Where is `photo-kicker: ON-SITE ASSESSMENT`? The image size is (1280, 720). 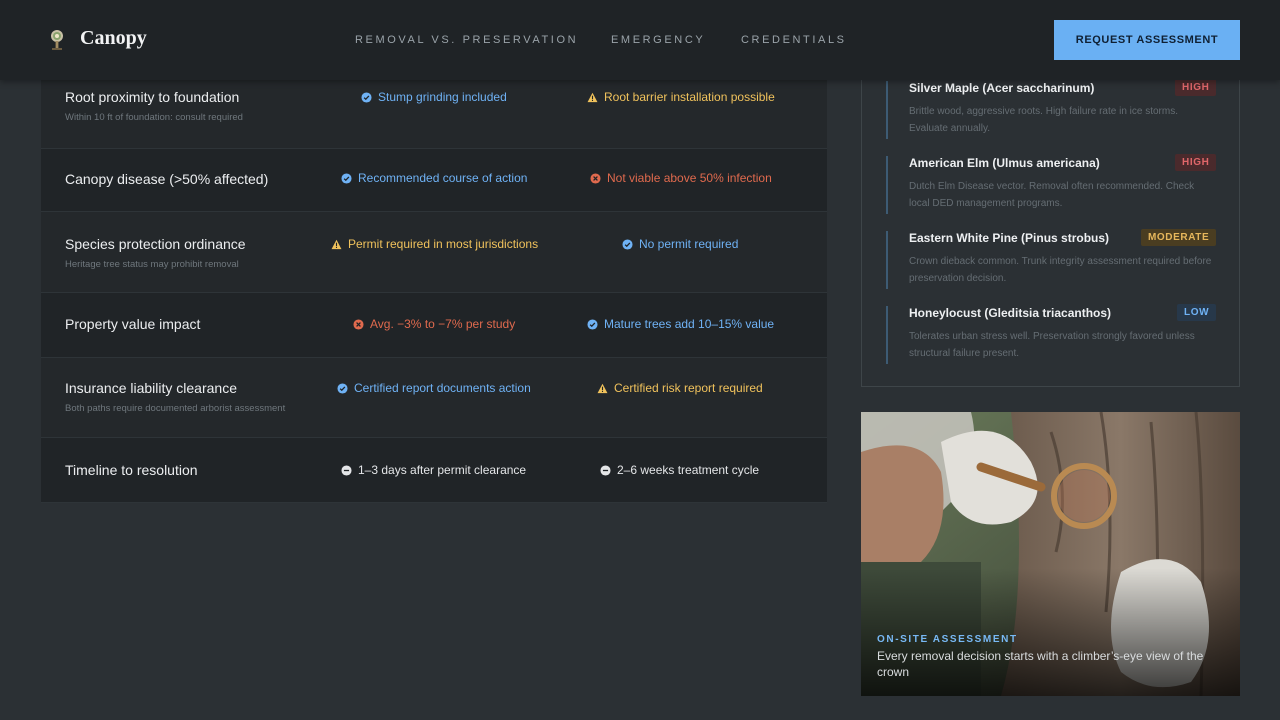
photo-kicker: ON-SITE ASSESSMENT is located at coordinates (947, 639).